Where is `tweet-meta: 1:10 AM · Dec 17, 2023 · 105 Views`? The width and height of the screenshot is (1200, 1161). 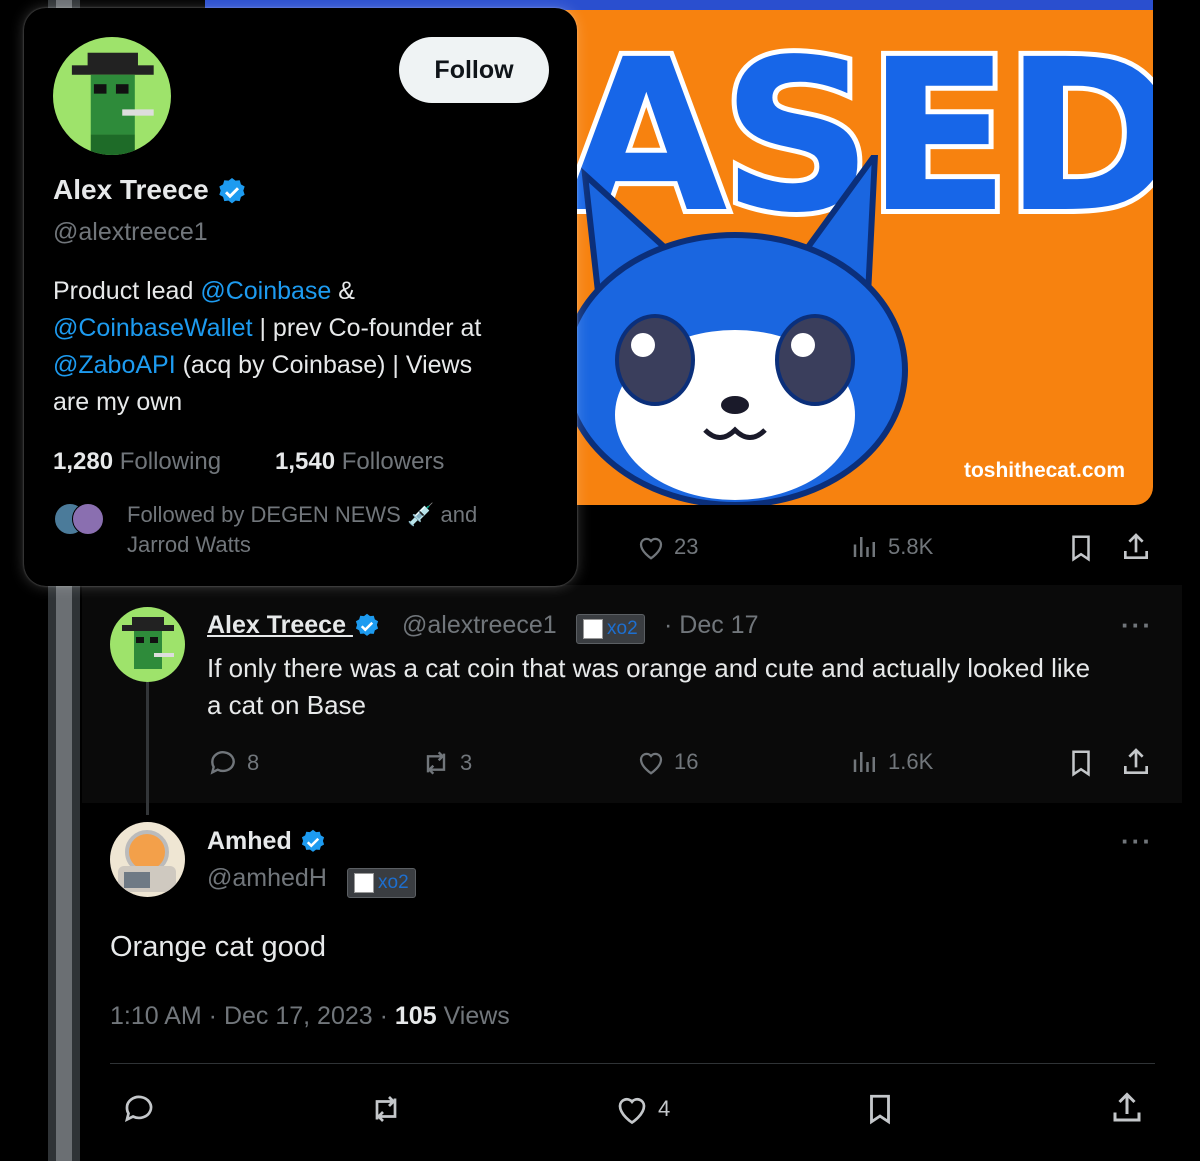
tweet-meta: 1:10 AM · Dec 17, 2023 · 105 Views is located at coordinates (310, 1016).